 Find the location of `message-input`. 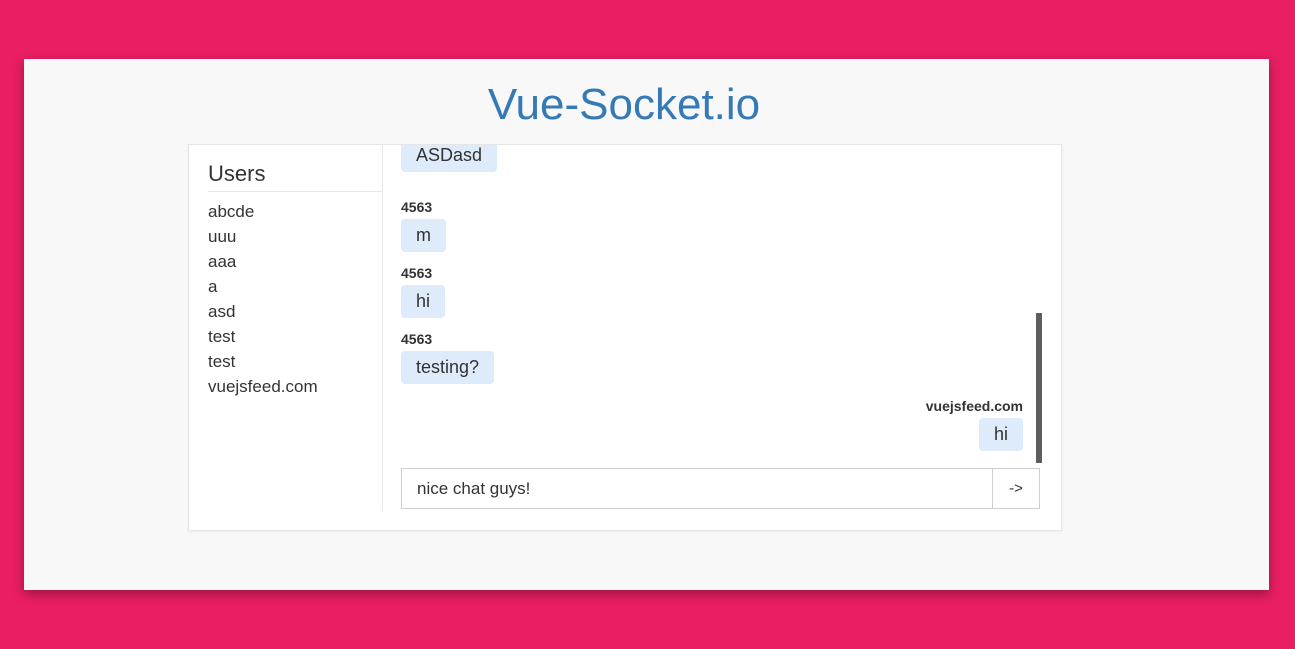

message-input is located at coordinates (697, 488).